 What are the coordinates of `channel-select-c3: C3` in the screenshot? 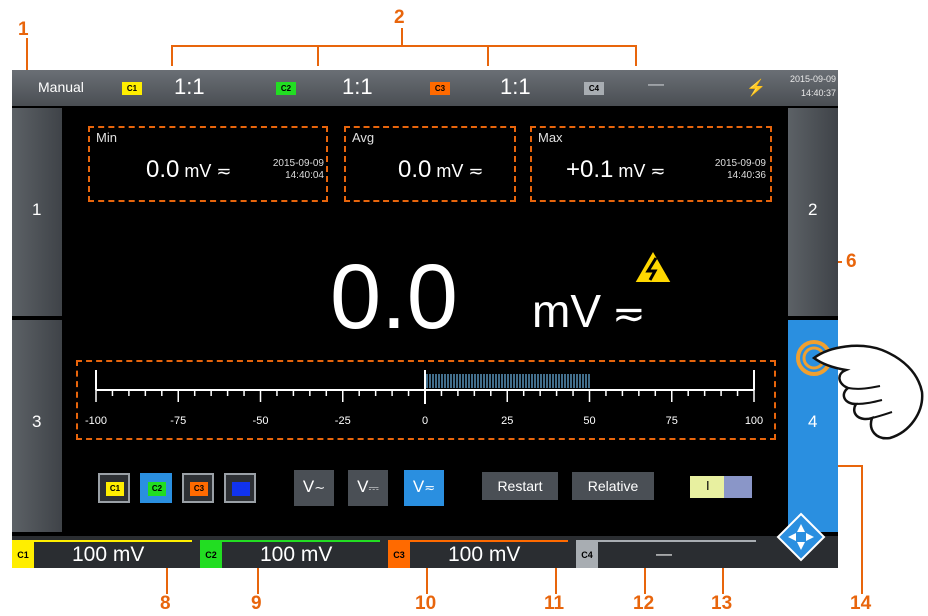 It's located at (198, 488).